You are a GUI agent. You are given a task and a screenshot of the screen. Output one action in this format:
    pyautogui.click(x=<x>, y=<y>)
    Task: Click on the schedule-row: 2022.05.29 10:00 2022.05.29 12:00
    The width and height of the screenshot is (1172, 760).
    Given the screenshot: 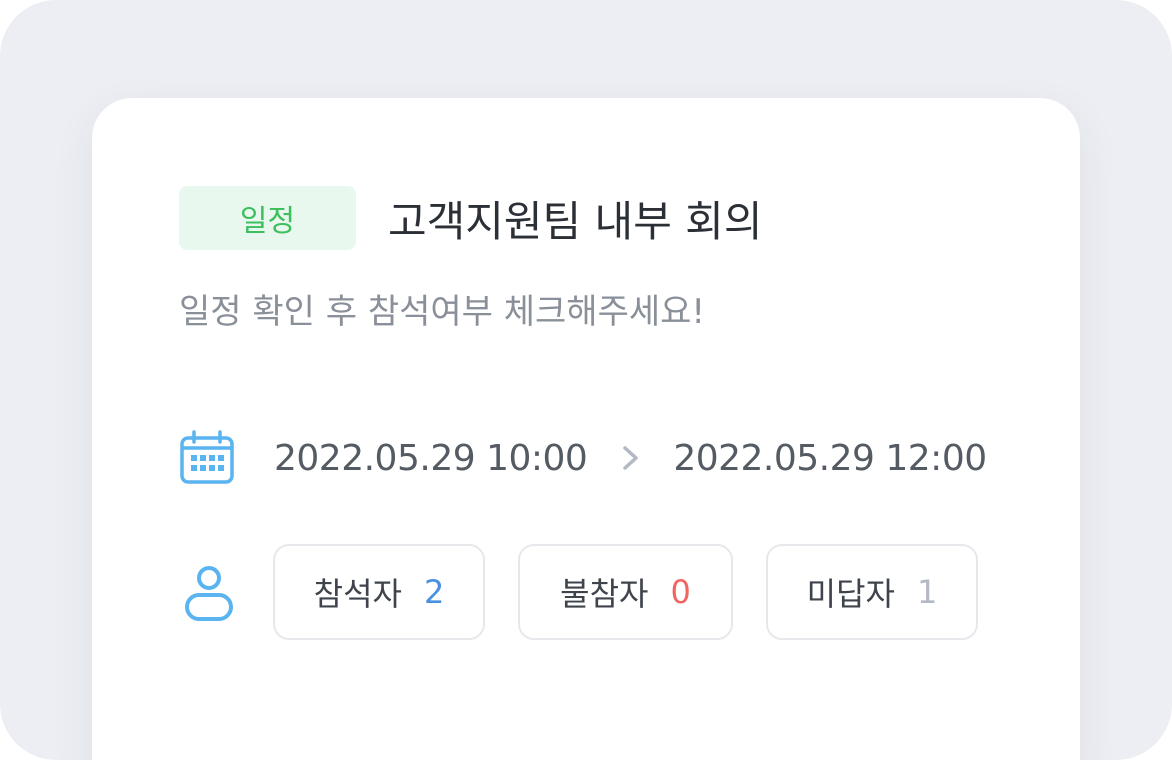 What is the action you would take?
    pyautogui.click(x=583, y=458)
    